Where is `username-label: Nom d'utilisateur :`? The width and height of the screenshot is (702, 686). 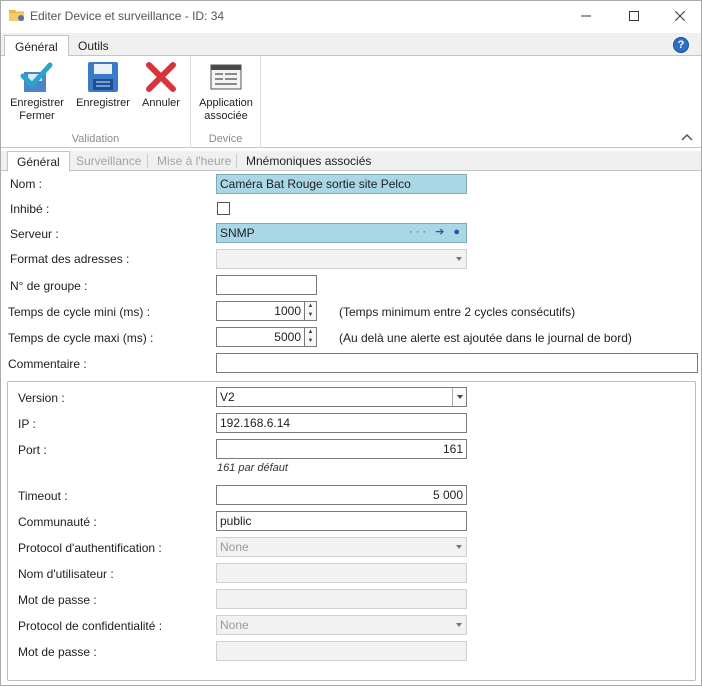 username-label: Nom d'utilisateur : is located at coordinates (66, 574).